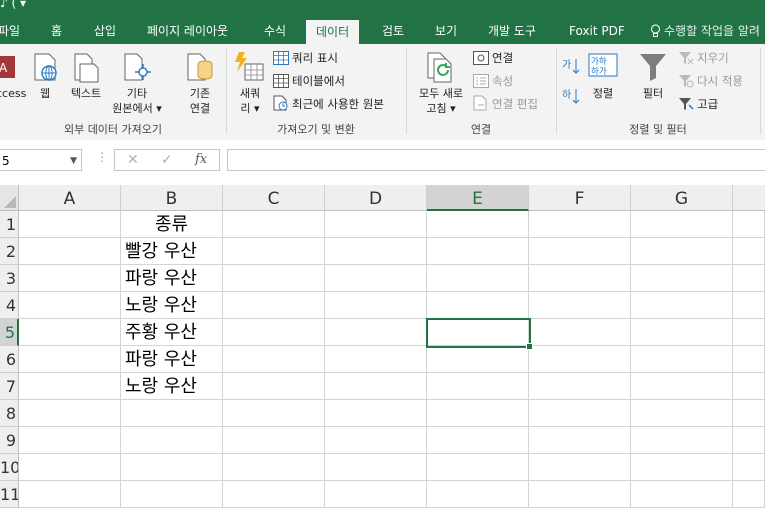  What do you see at coordinates (603, 75) in the screenshot?
I see `sort-button: 가하 하가 정렬` at bounding box center [603, 75].